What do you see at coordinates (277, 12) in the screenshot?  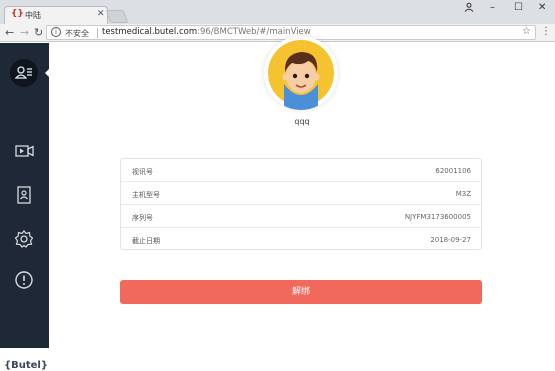 I see `browser-titlebar: {} 中陆 ✕ – ☐ ✕` at bounding box center [277, 12].